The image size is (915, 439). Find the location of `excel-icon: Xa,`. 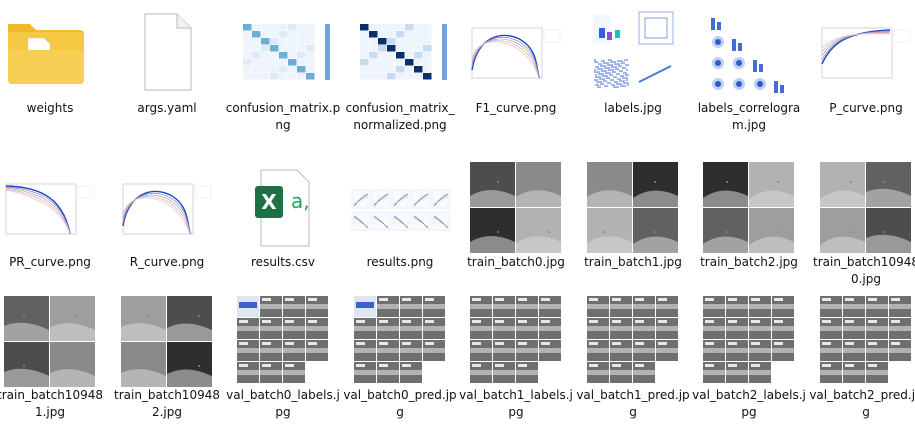

excel-icon: Xa, is located at coordinates (283, 208).